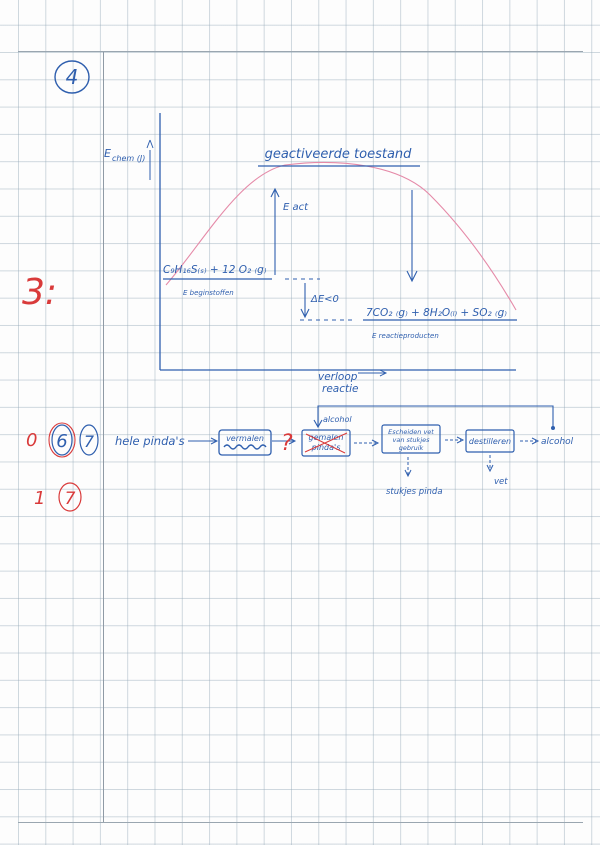 This screenshot has height=845, width=600. Describe the element at coordinates (501, 482) in the screenshot. I see `output2-label: vet` at that location.